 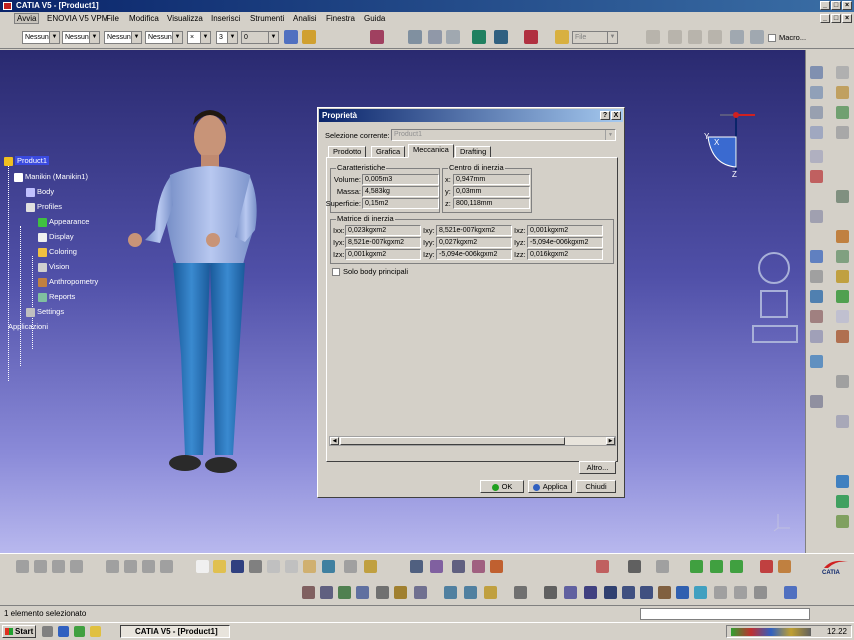 What do you see at coordinates (28, 326) in the screenshot?
I see `tree-item-applicazioni: Applicazioni` at bounding box center [28, 326].